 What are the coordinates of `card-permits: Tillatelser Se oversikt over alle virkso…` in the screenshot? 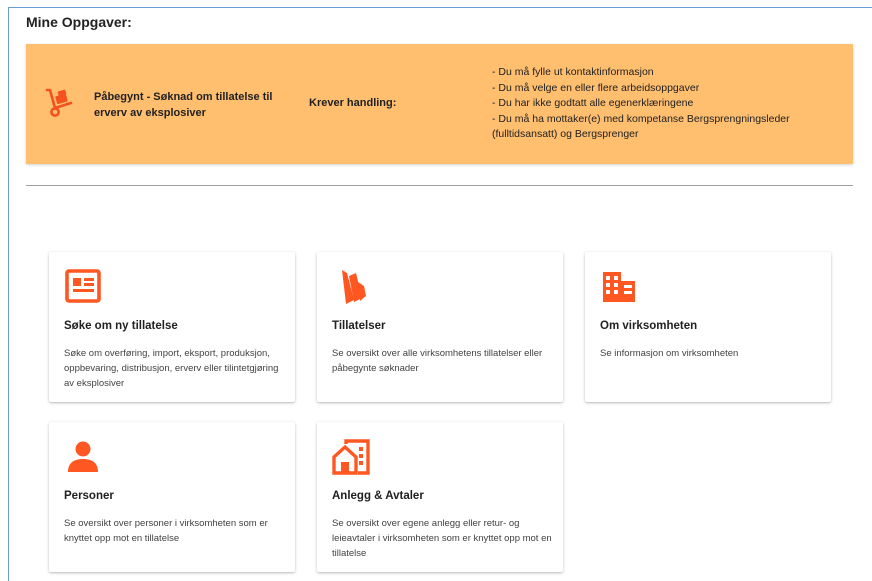 It's located at (440, 327).